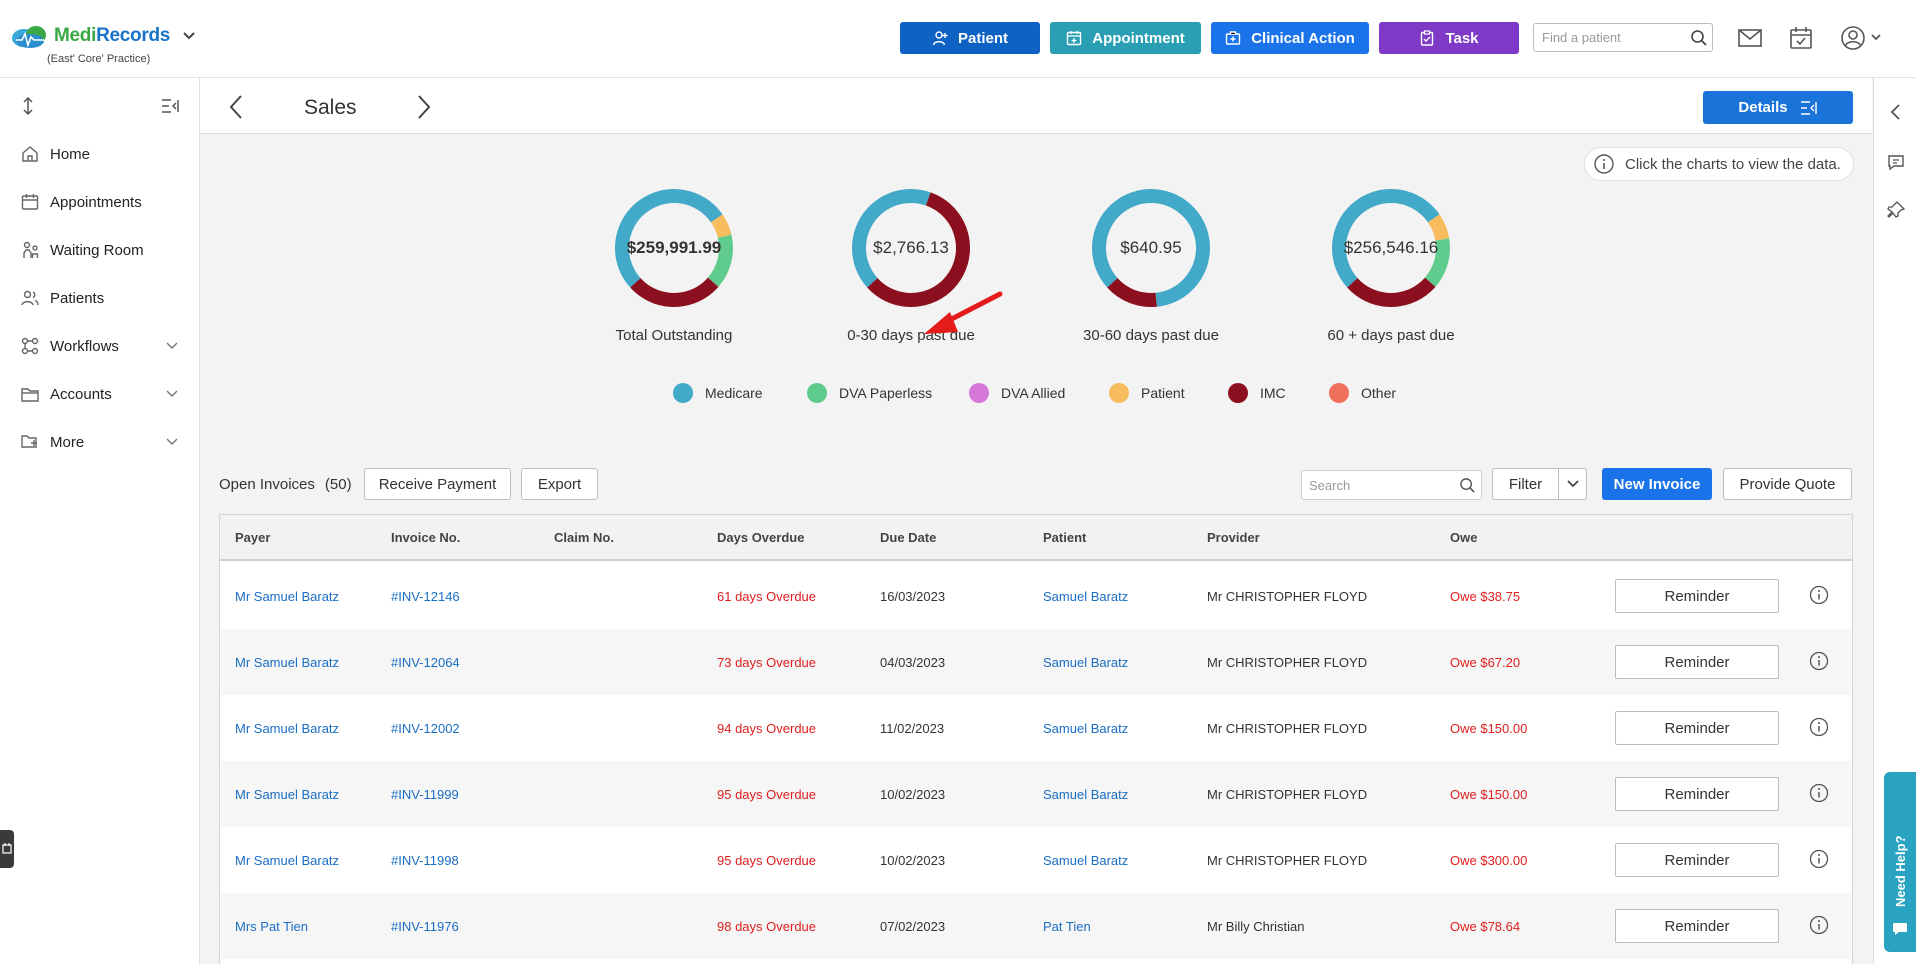  Describe the element at coordinates (425, 860) in the screenshot. I see `invoice-link: #INV-11998` at that location.